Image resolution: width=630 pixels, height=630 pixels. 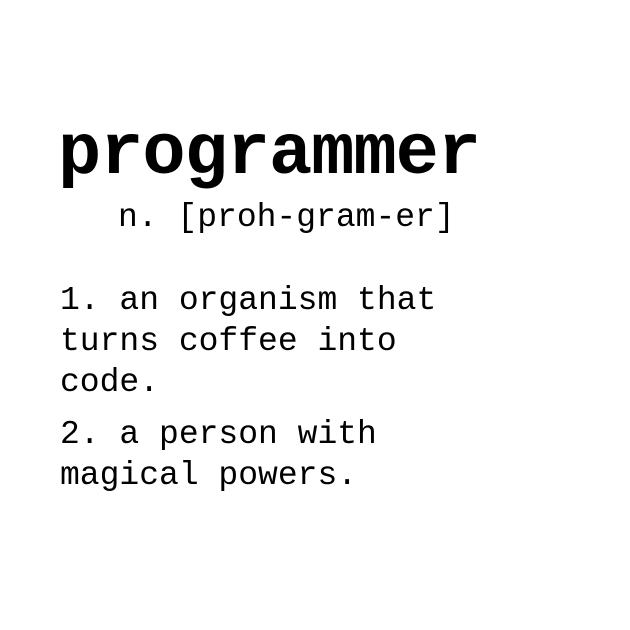 I want to click on word-title: programmer, so click(x=269, y=154).